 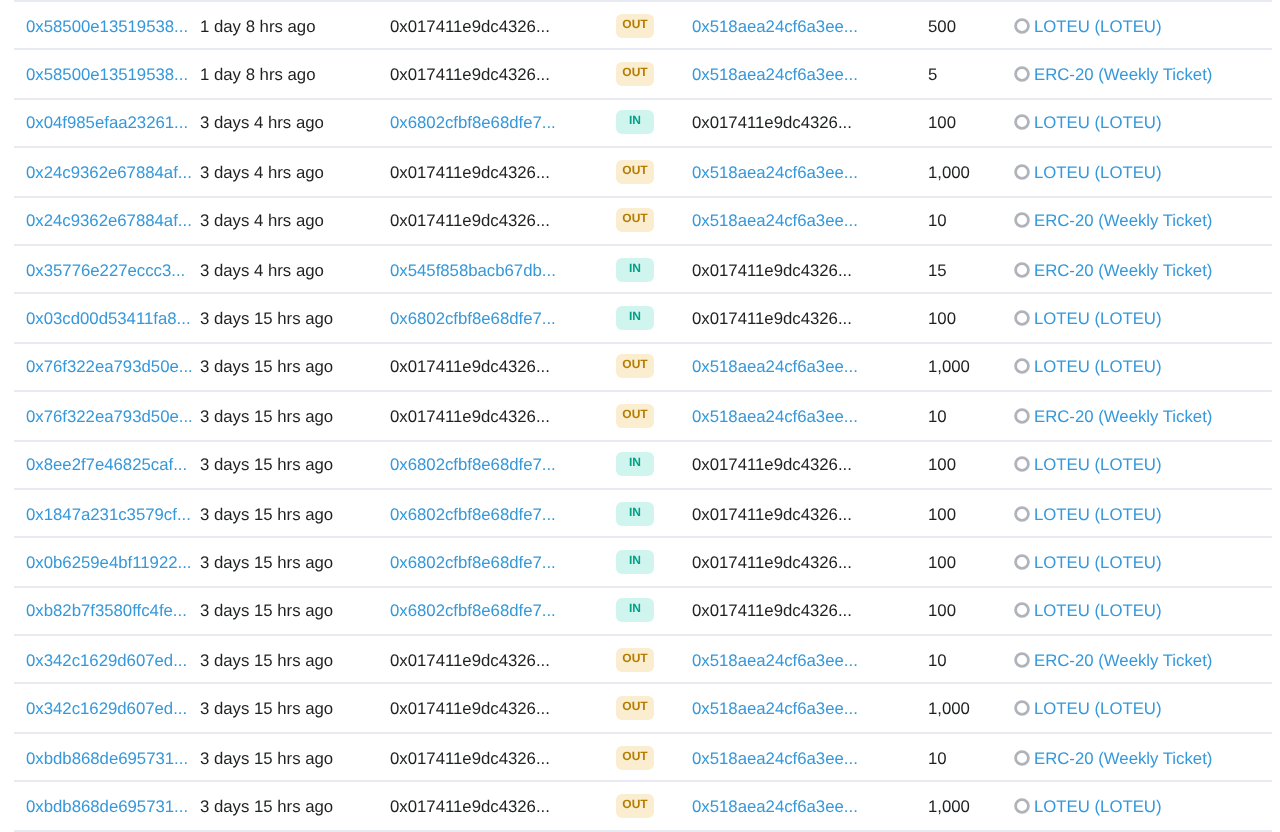 I want to click on age-text: 1 day 8 hrs ago, so click(x=259, y=25).